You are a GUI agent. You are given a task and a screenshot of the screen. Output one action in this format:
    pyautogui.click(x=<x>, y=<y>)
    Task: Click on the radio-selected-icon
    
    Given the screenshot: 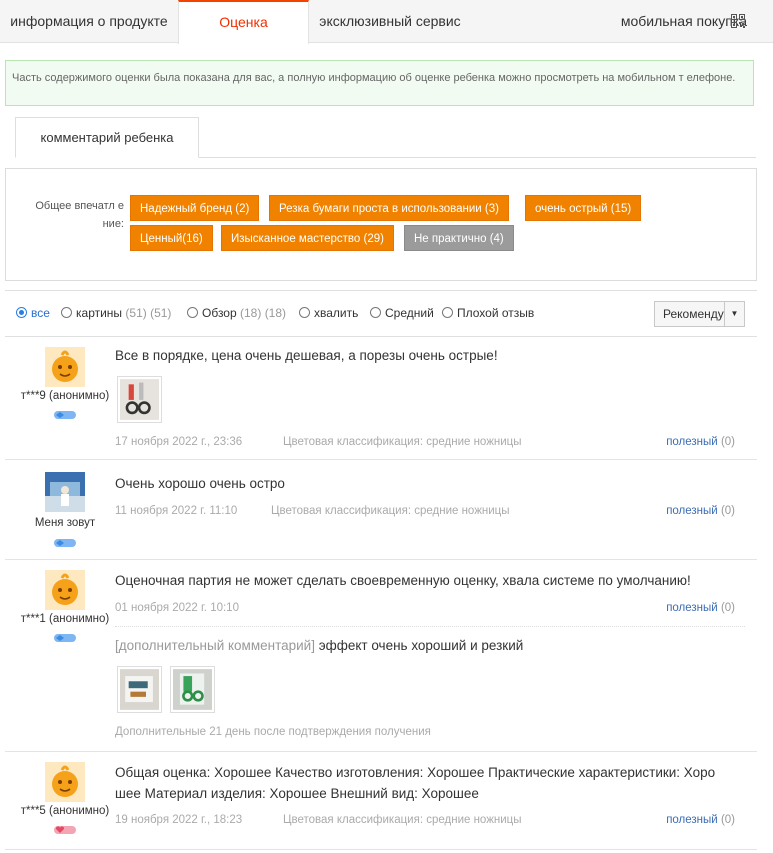 What is the action you would take?
    pyautogui.click(x=21, y=312)
    